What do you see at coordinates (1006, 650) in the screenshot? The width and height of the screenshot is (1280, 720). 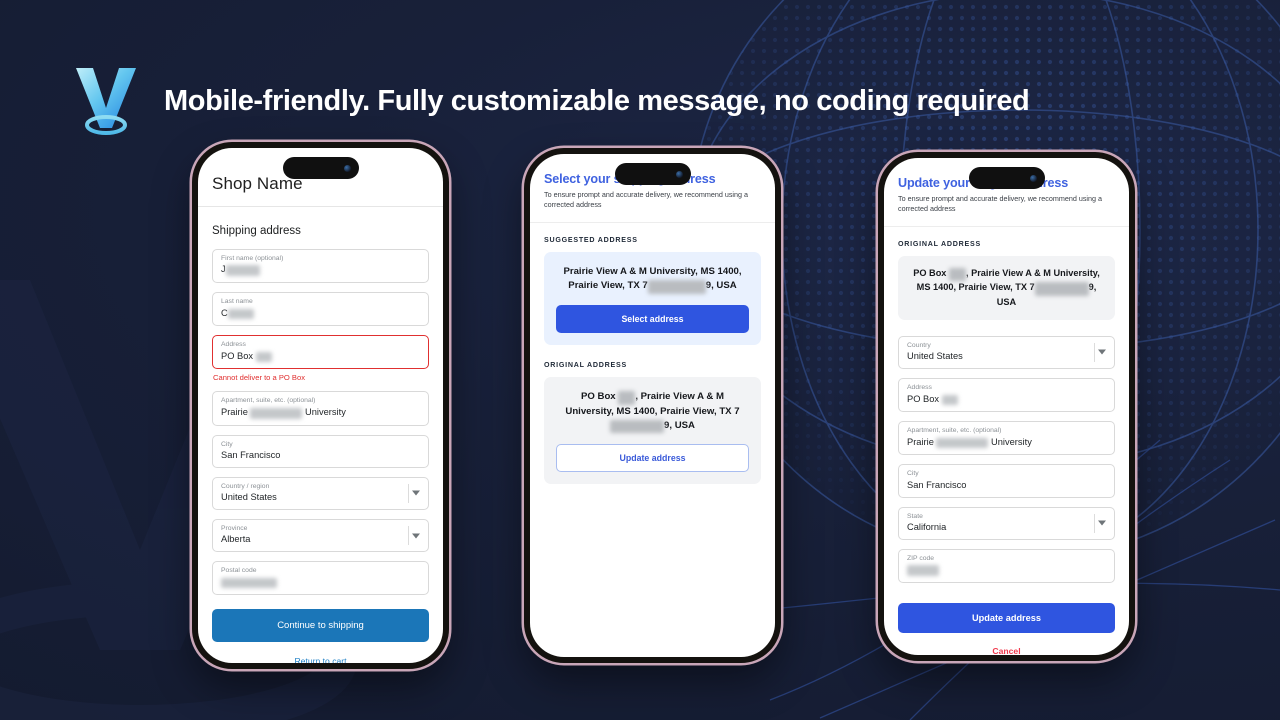 I see `cancel-link: Cancel` at bounding box center [1006, 650].